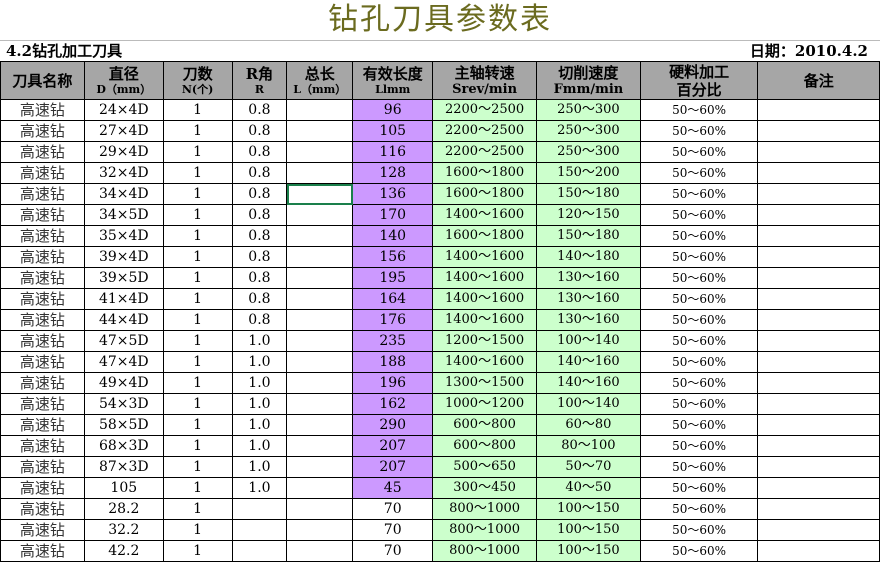  What do you see at coordinates (393, 257) in the screenshot?
I see `cell-effective-length: 156` at bounding box center [393, 257].